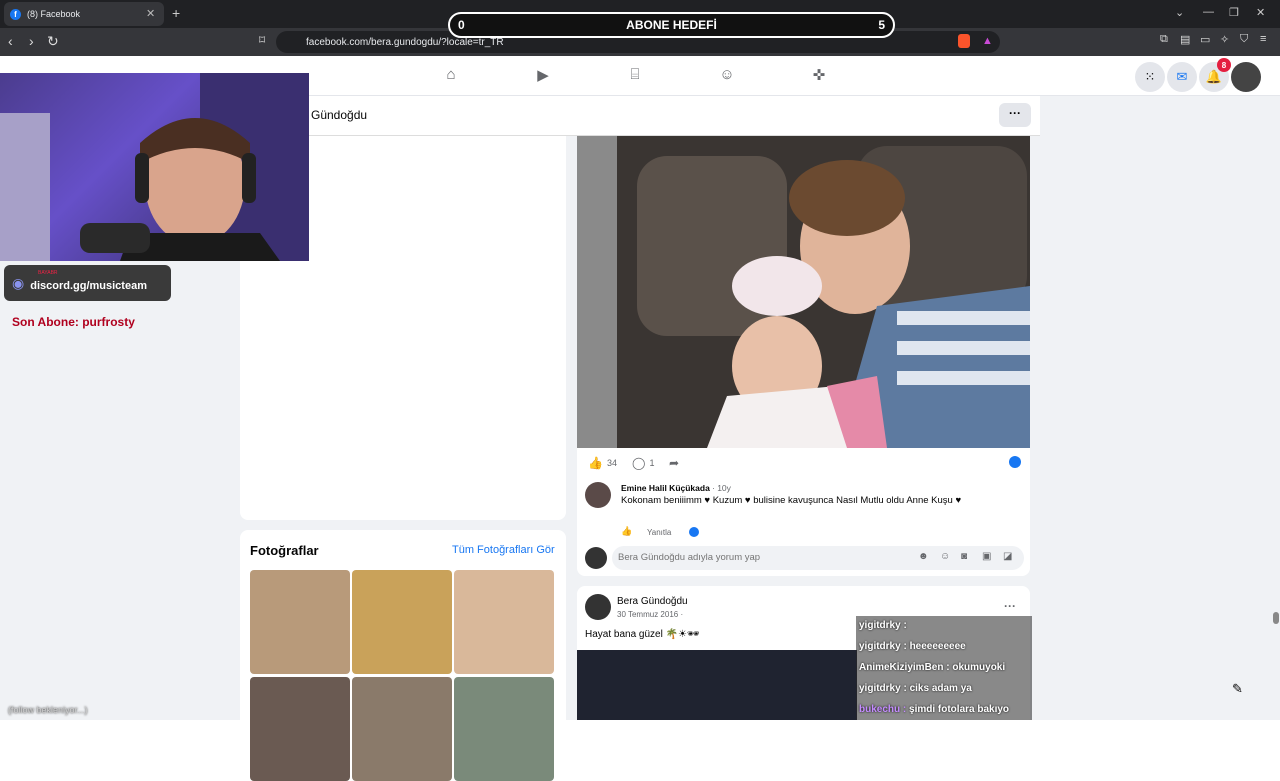 Image resolution: width=1280 pixels, height=781 pixels. I want to click on gaming-icon: ✜, so click(819, 76).